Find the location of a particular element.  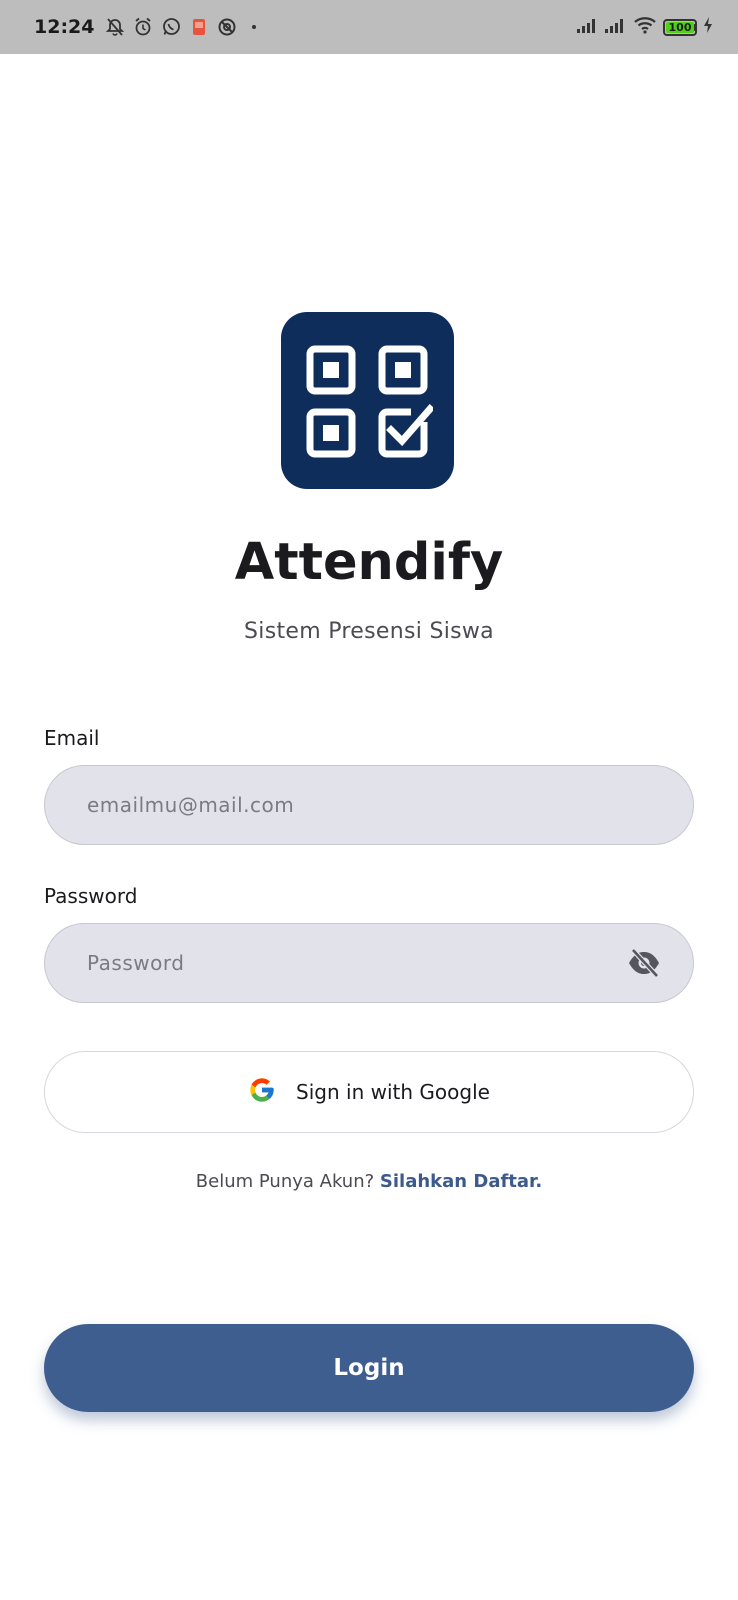

eye-off-icon is located at coordinates (644, 963).